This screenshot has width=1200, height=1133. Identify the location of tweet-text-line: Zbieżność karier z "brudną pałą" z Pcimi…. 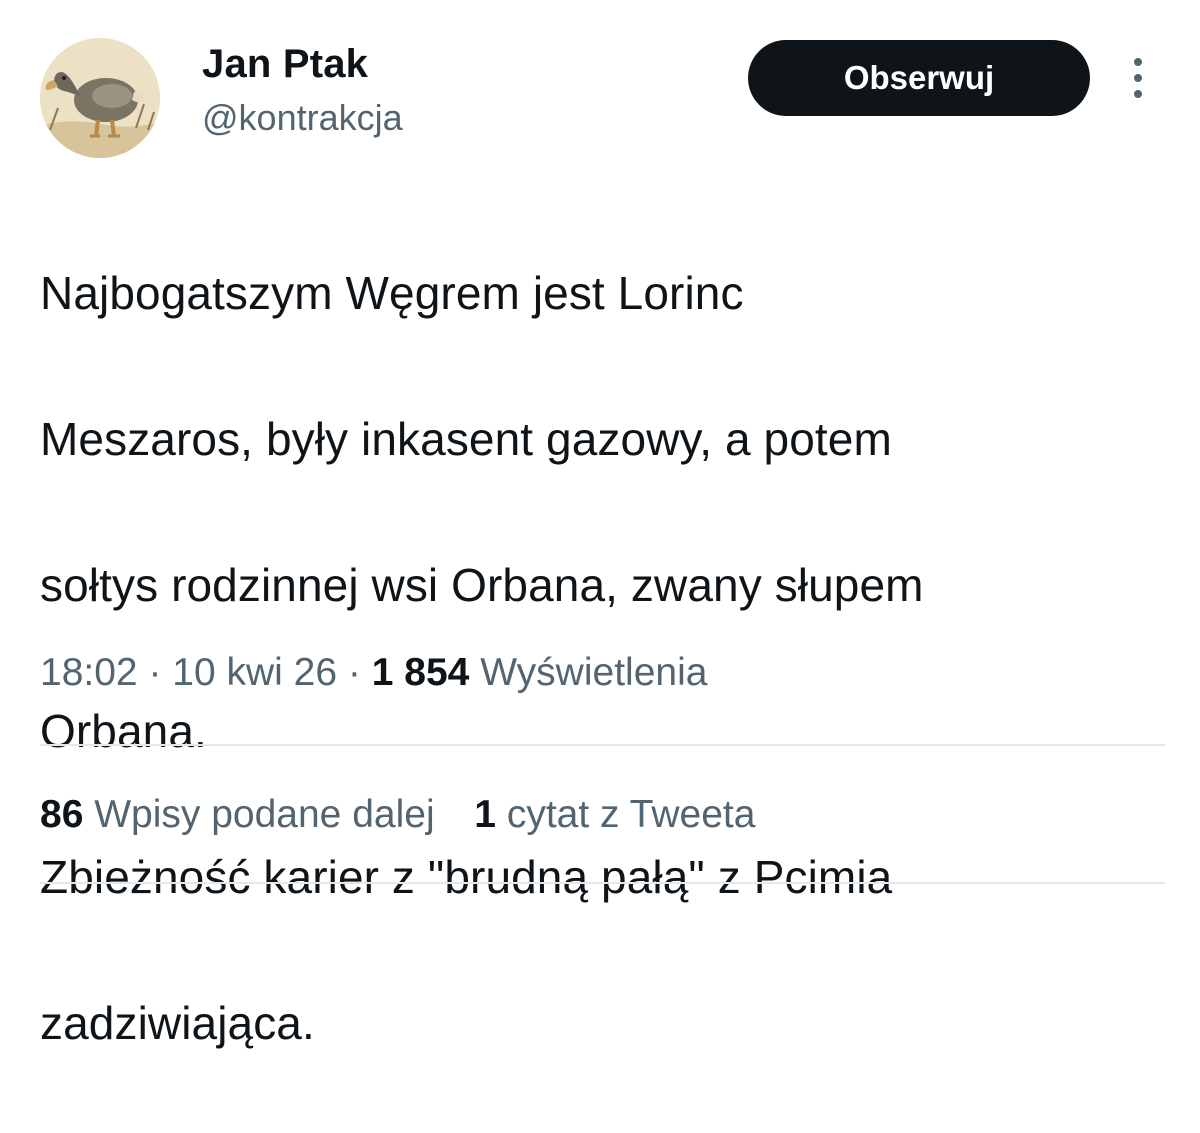
(466, 877).